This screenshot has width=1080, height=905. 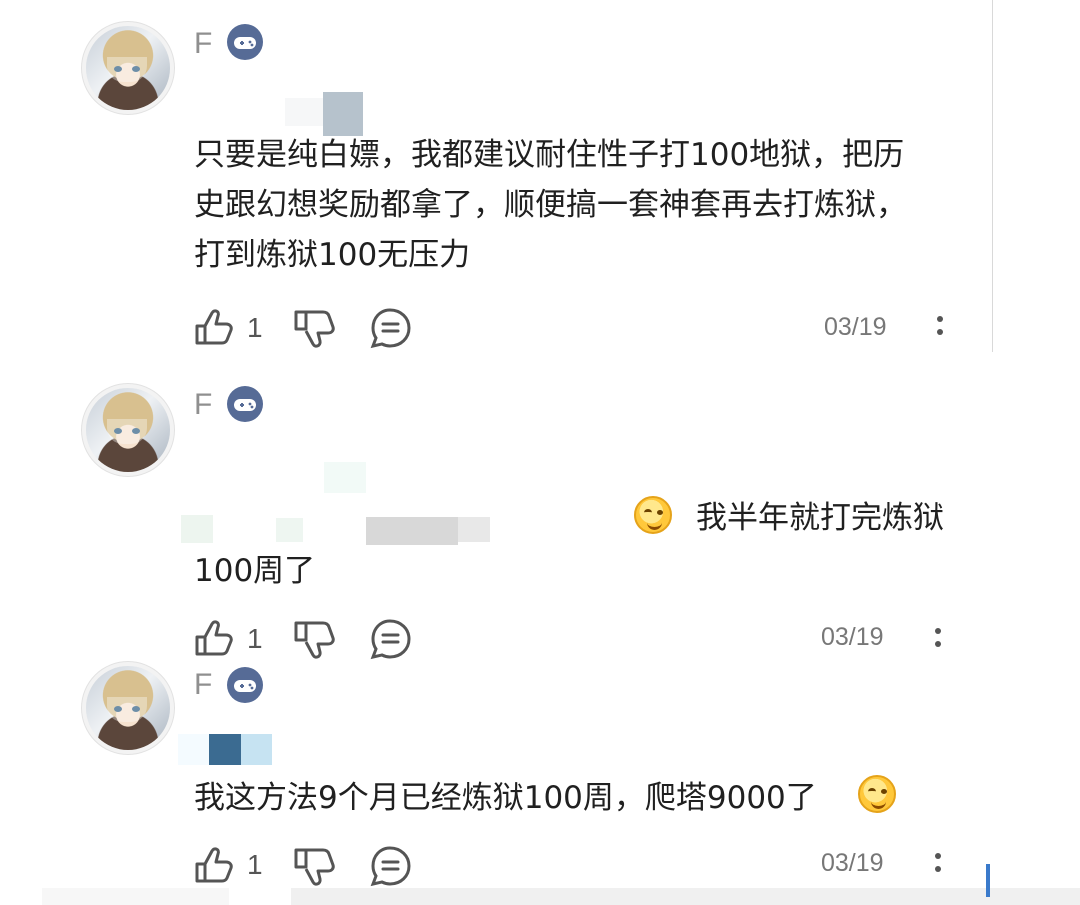 What do you see at coordinates (988, 880) in the screenshot?
I see `scroll-indicator` at bounding box center [988, 880].